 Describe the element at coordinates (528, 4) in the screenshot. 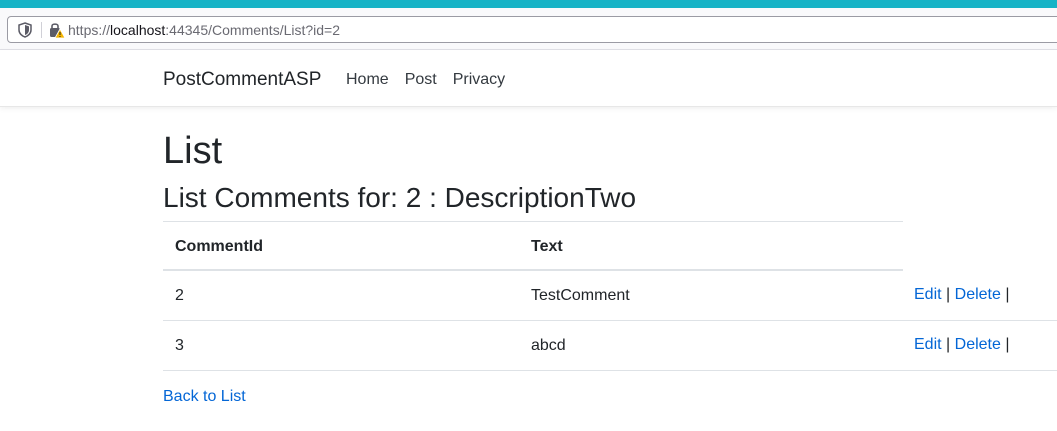

I see `browser-top-strip` at that location.